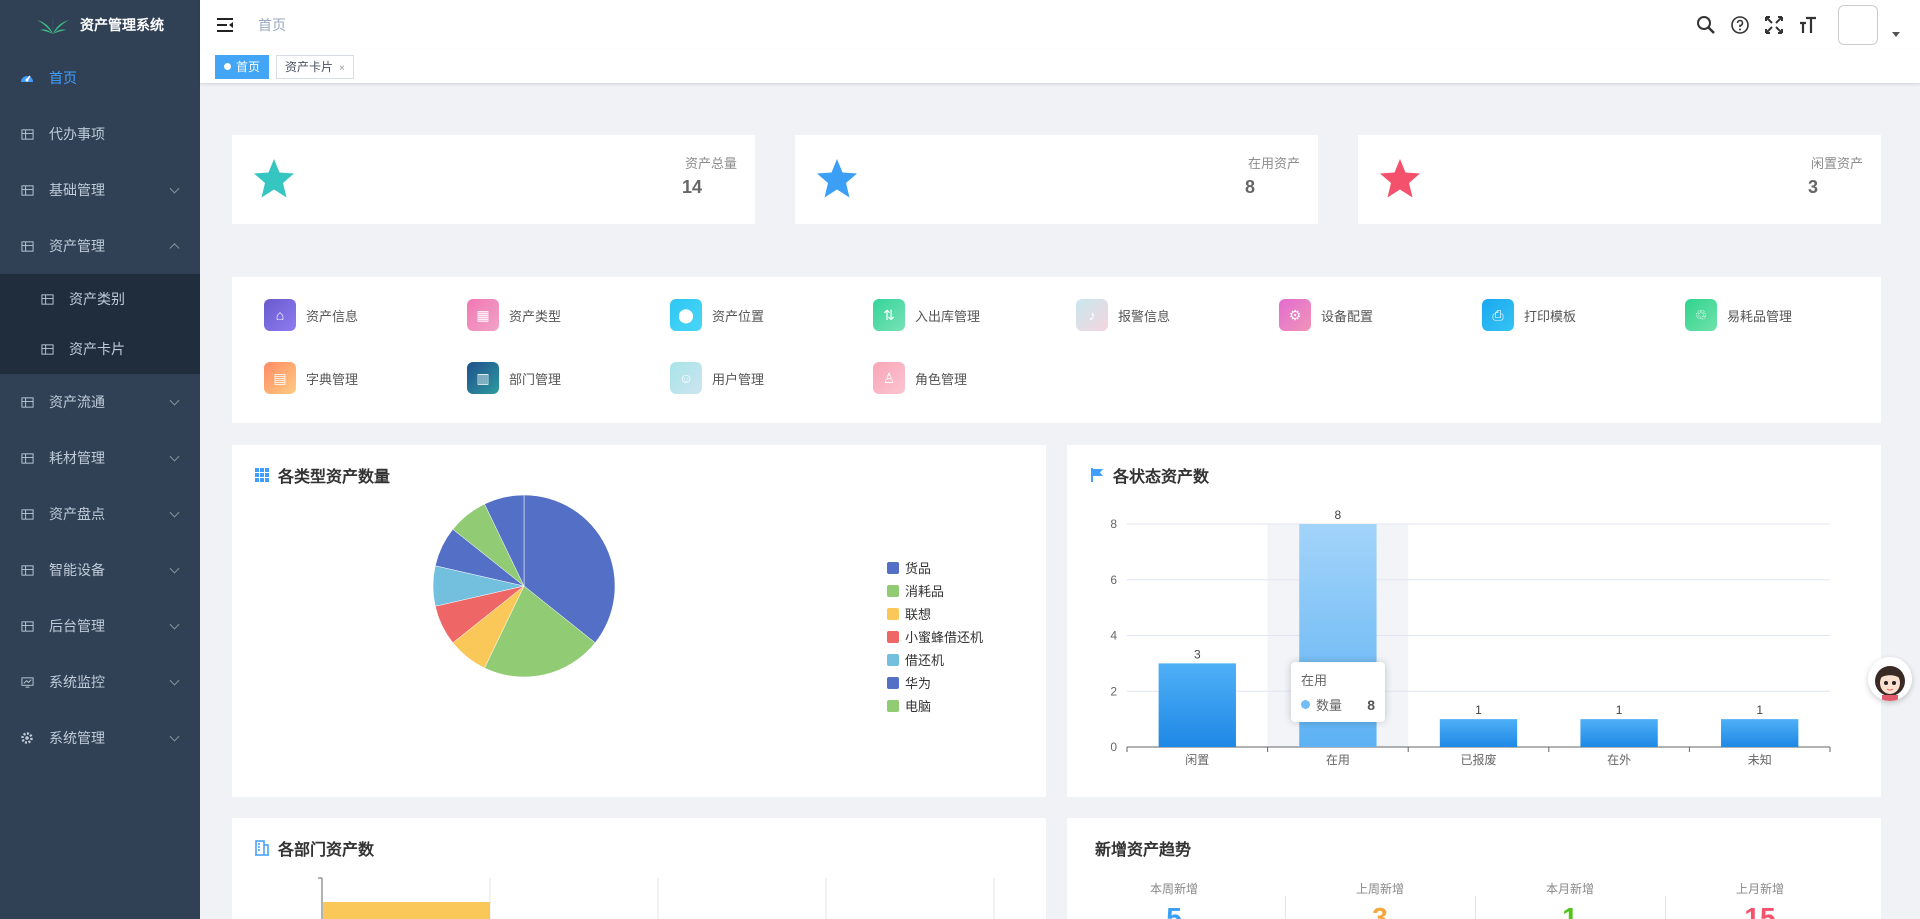  Describe the element at coordinates (889, 315) in the screenshot. I see `shortcut-icon: ⇅` at that location.